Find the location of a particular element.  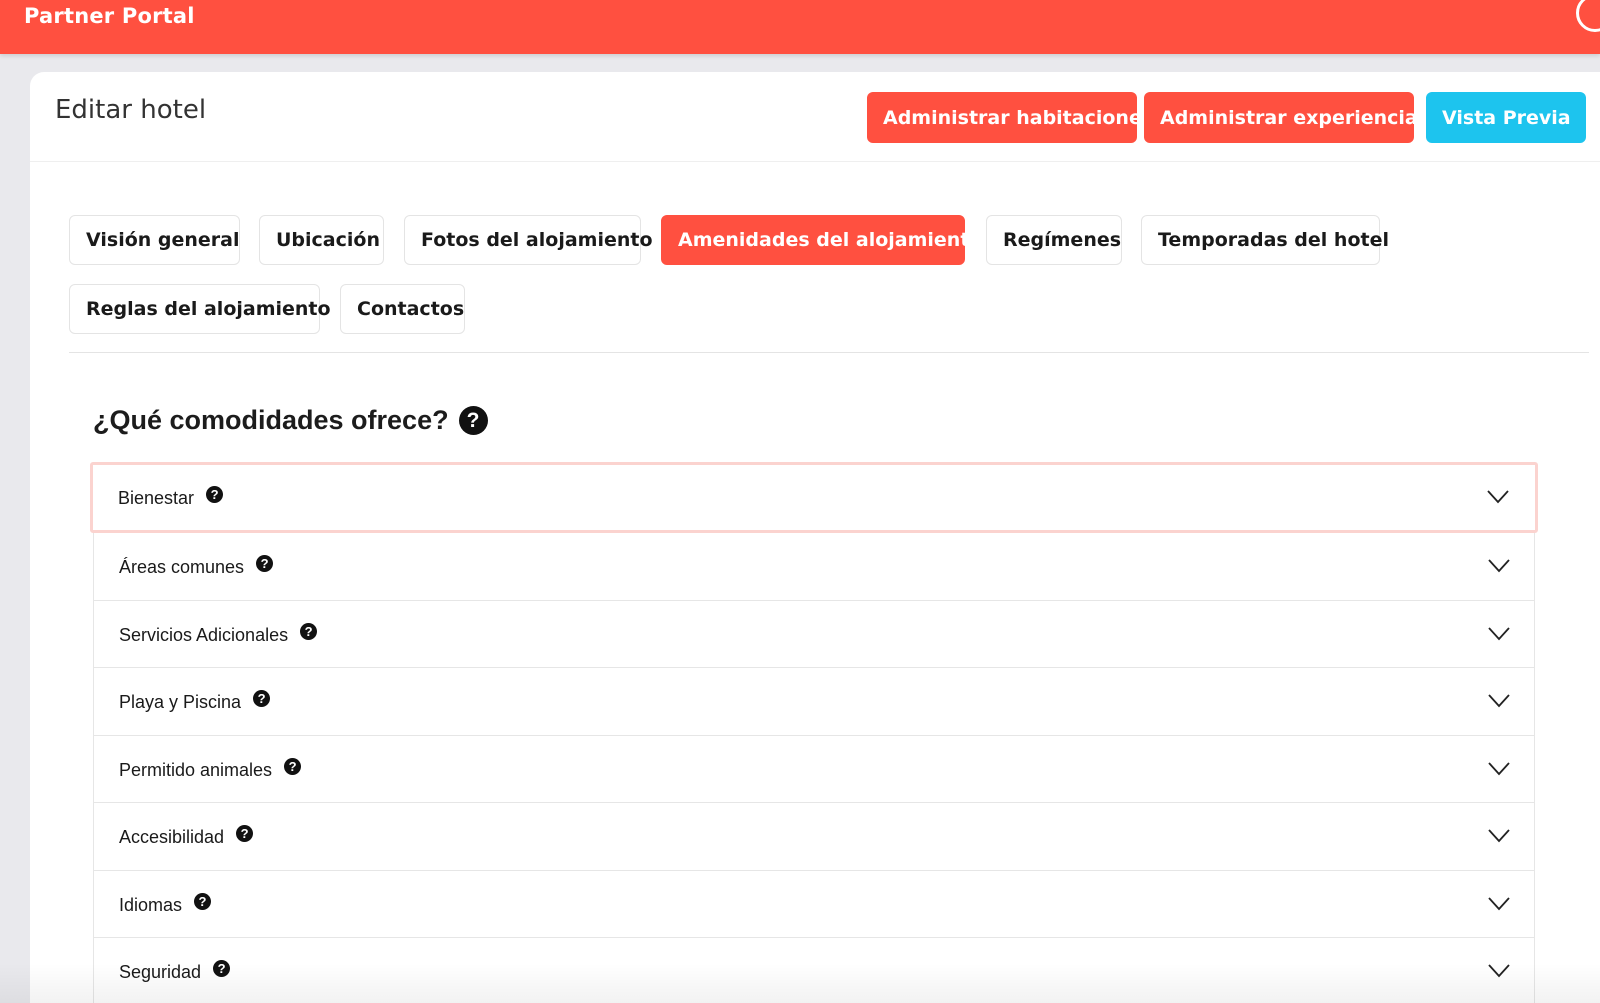

tabs-divider is located at coordinates (829, 352).